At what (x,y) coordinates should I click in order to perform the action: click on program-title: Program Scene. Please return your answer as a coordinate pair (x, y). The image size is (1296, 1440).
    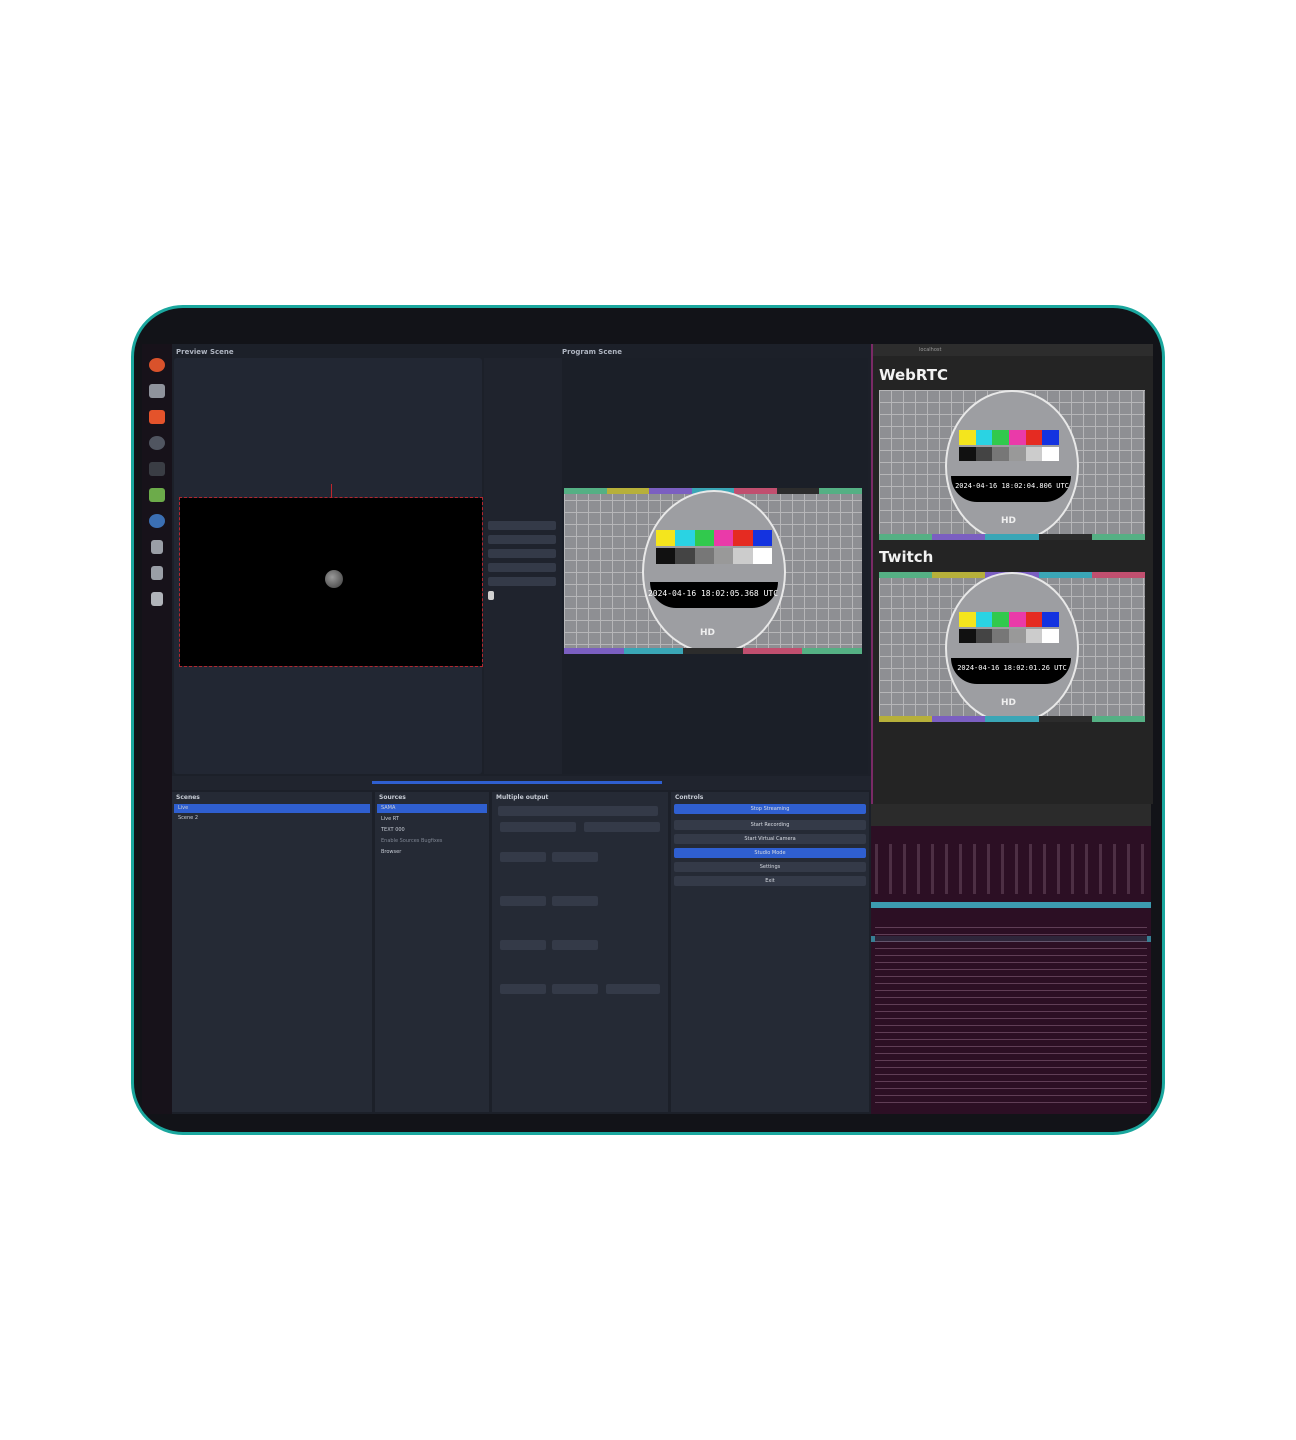
    Looking at the image, I should click on (592, 352).